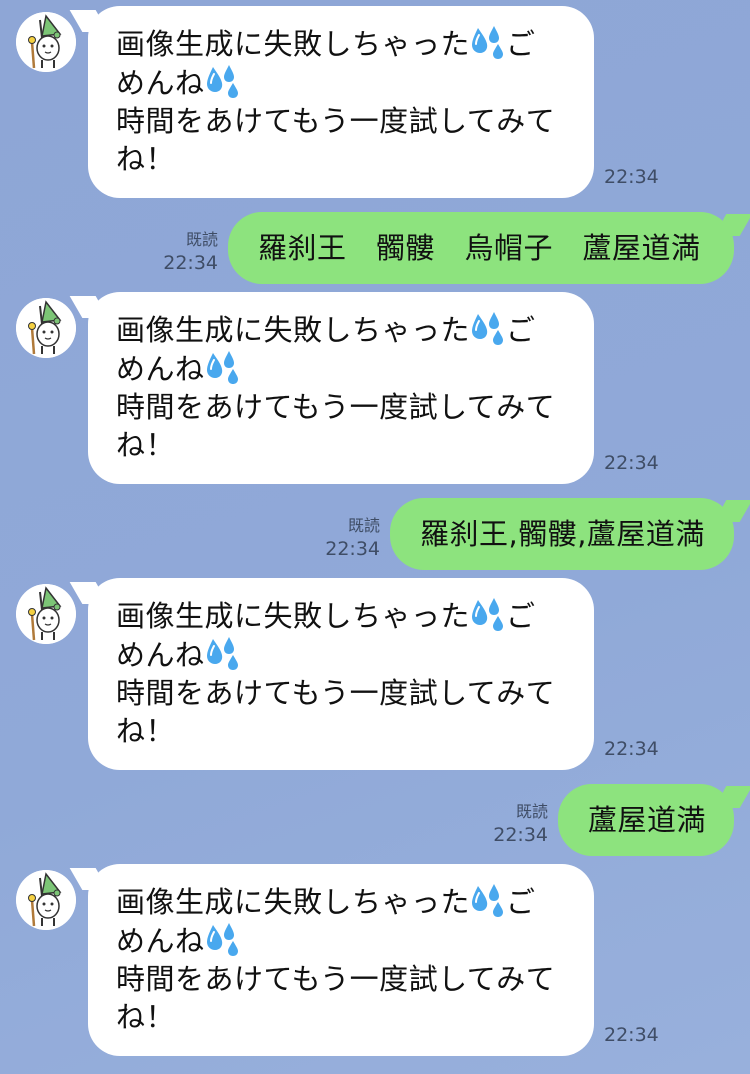  Describe the element at coordinates (646, 820) in the screenshot. I see `outgoing-message-bubble: 蘆屋道満` at that location.